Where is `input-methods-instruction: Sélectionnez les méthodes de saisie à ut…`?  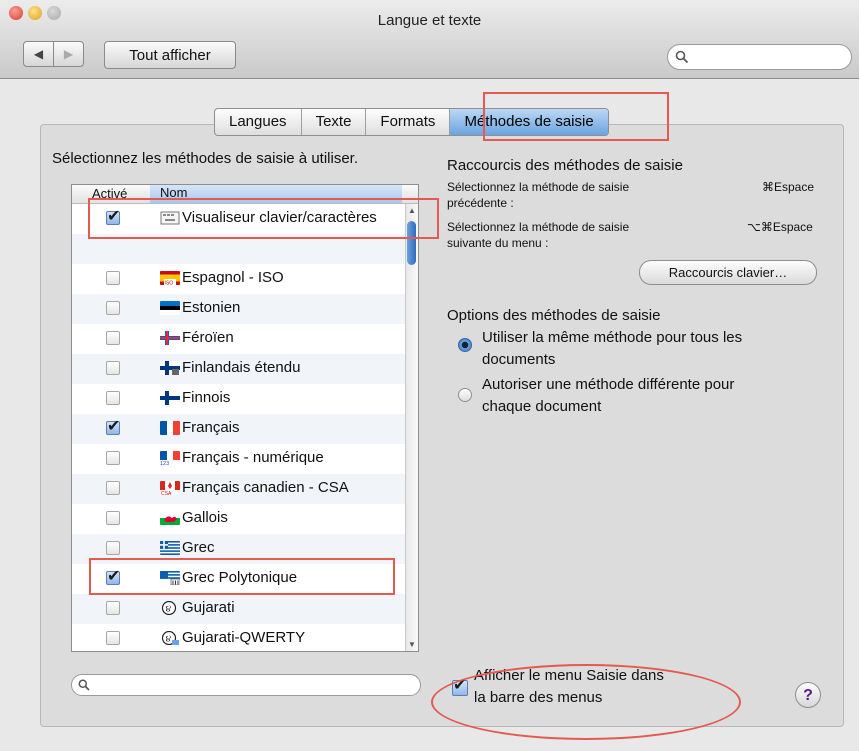 input-methods-instruction: Sélectionnez les méthodes de saisie à ut… is located at coordinates (205, 158).